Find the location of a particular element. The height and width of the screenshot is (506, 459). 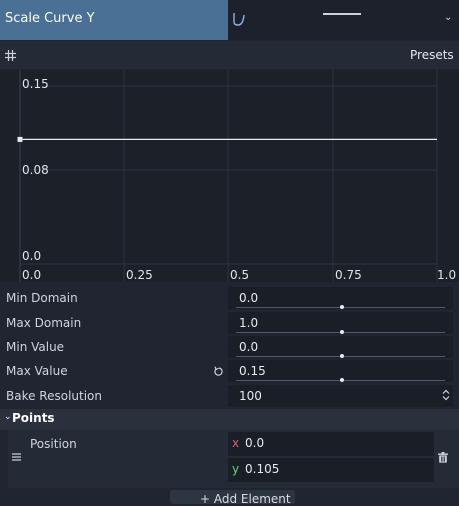

bake-resolution-value: 100 is located at coordinates (250, 396).